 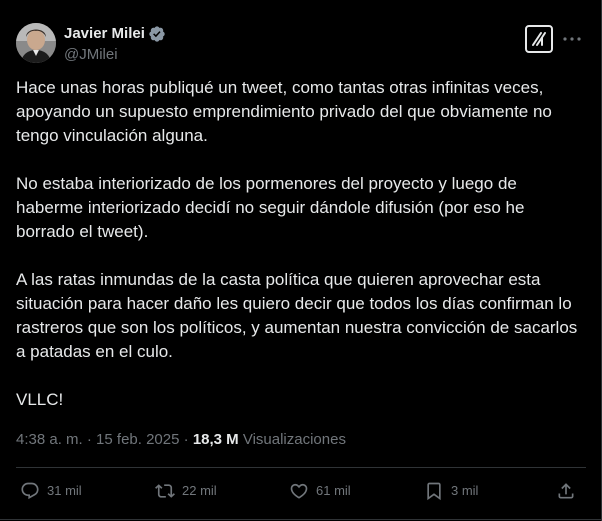 I want to click on like-button: 61 mil, so click(x=320, y=491).